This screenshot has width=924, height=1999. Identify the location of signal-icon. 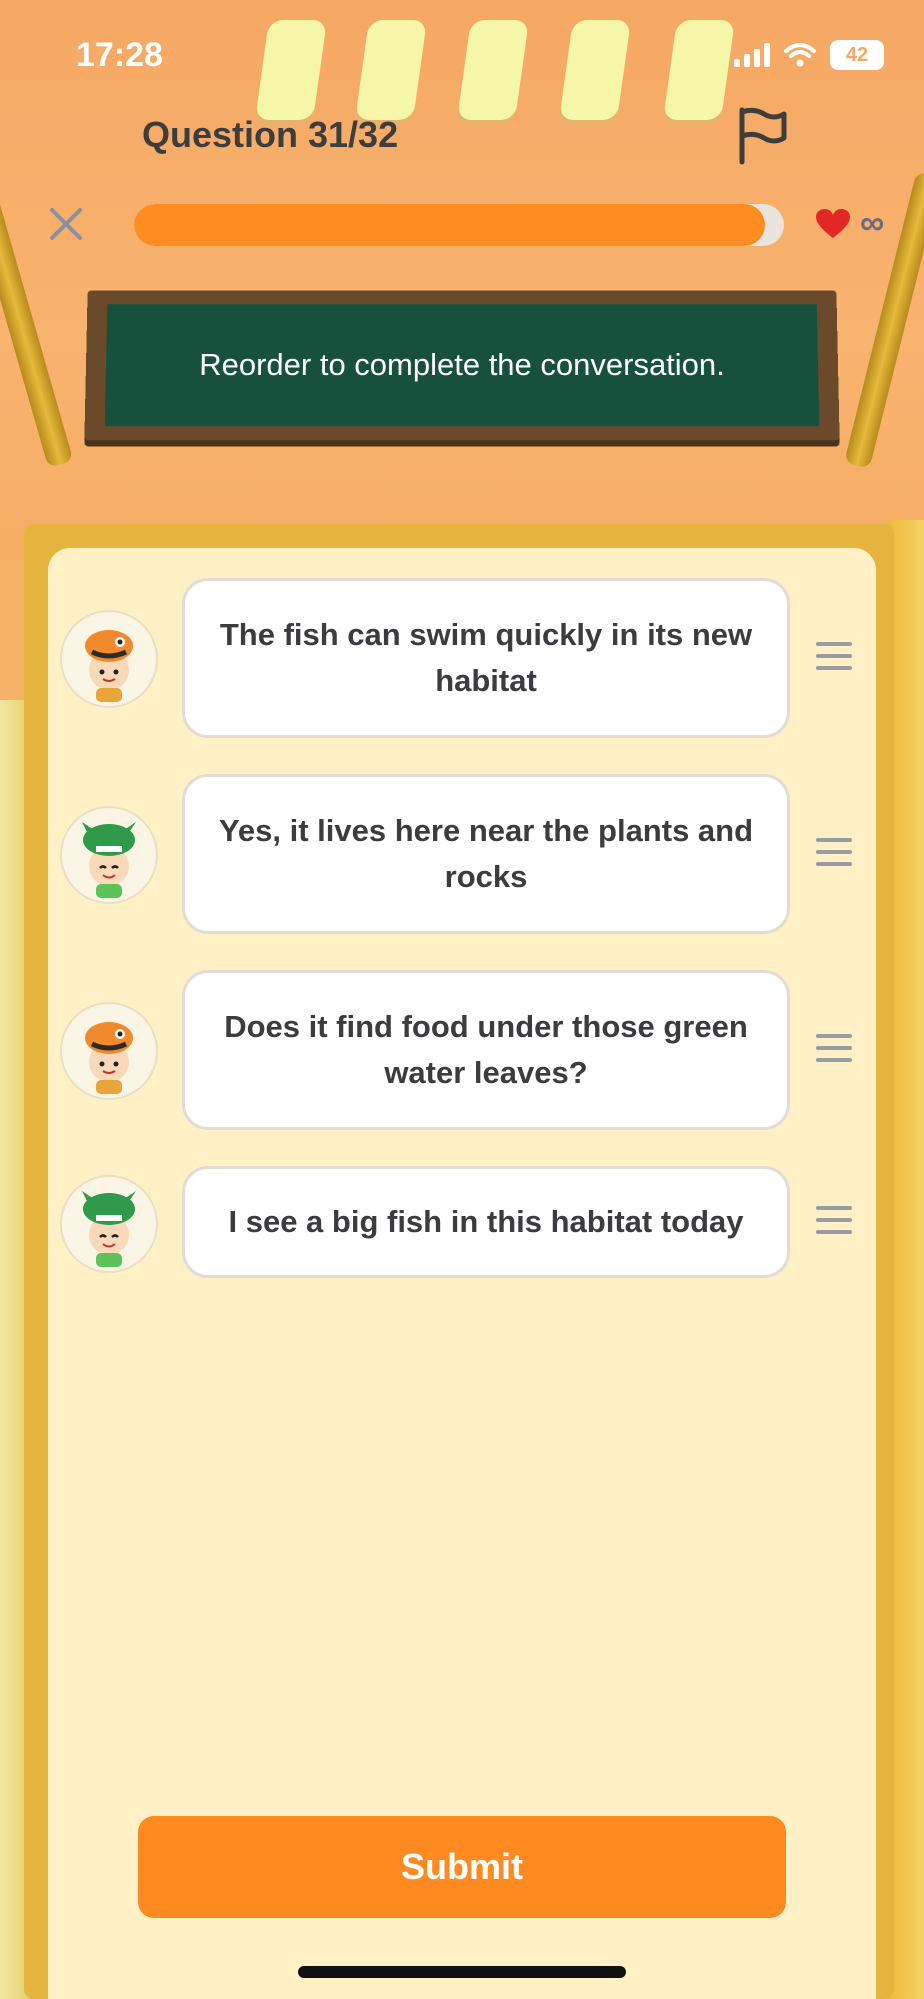
(752, 55).